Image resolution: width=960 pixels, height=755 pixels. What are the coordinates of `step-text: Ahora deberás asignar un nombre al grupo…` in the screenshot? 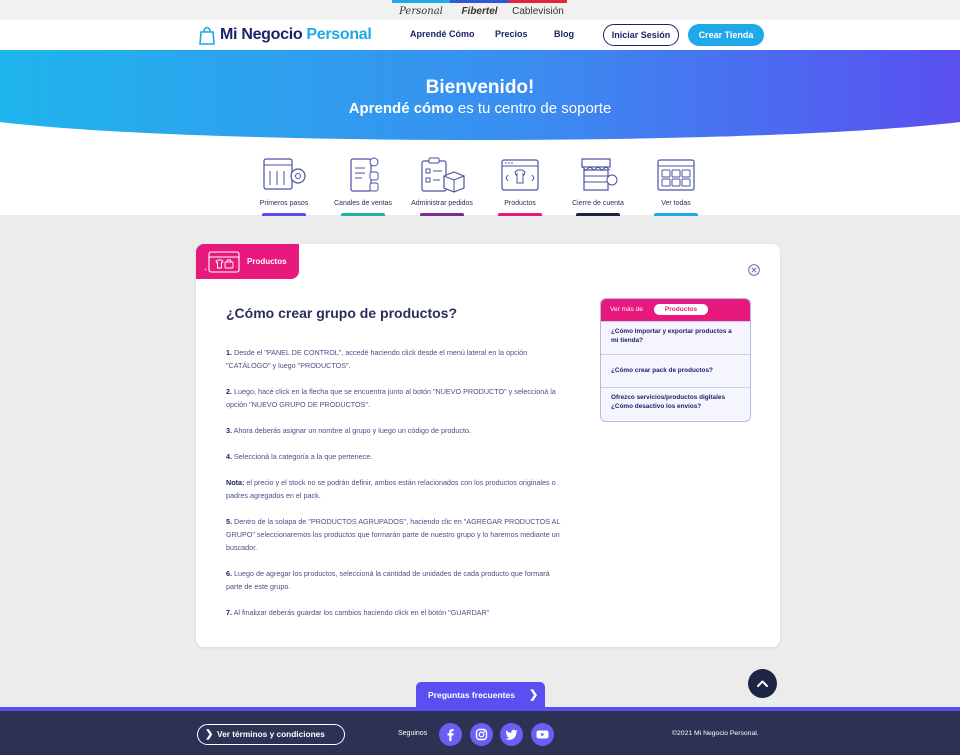 It's located at (351, 430).